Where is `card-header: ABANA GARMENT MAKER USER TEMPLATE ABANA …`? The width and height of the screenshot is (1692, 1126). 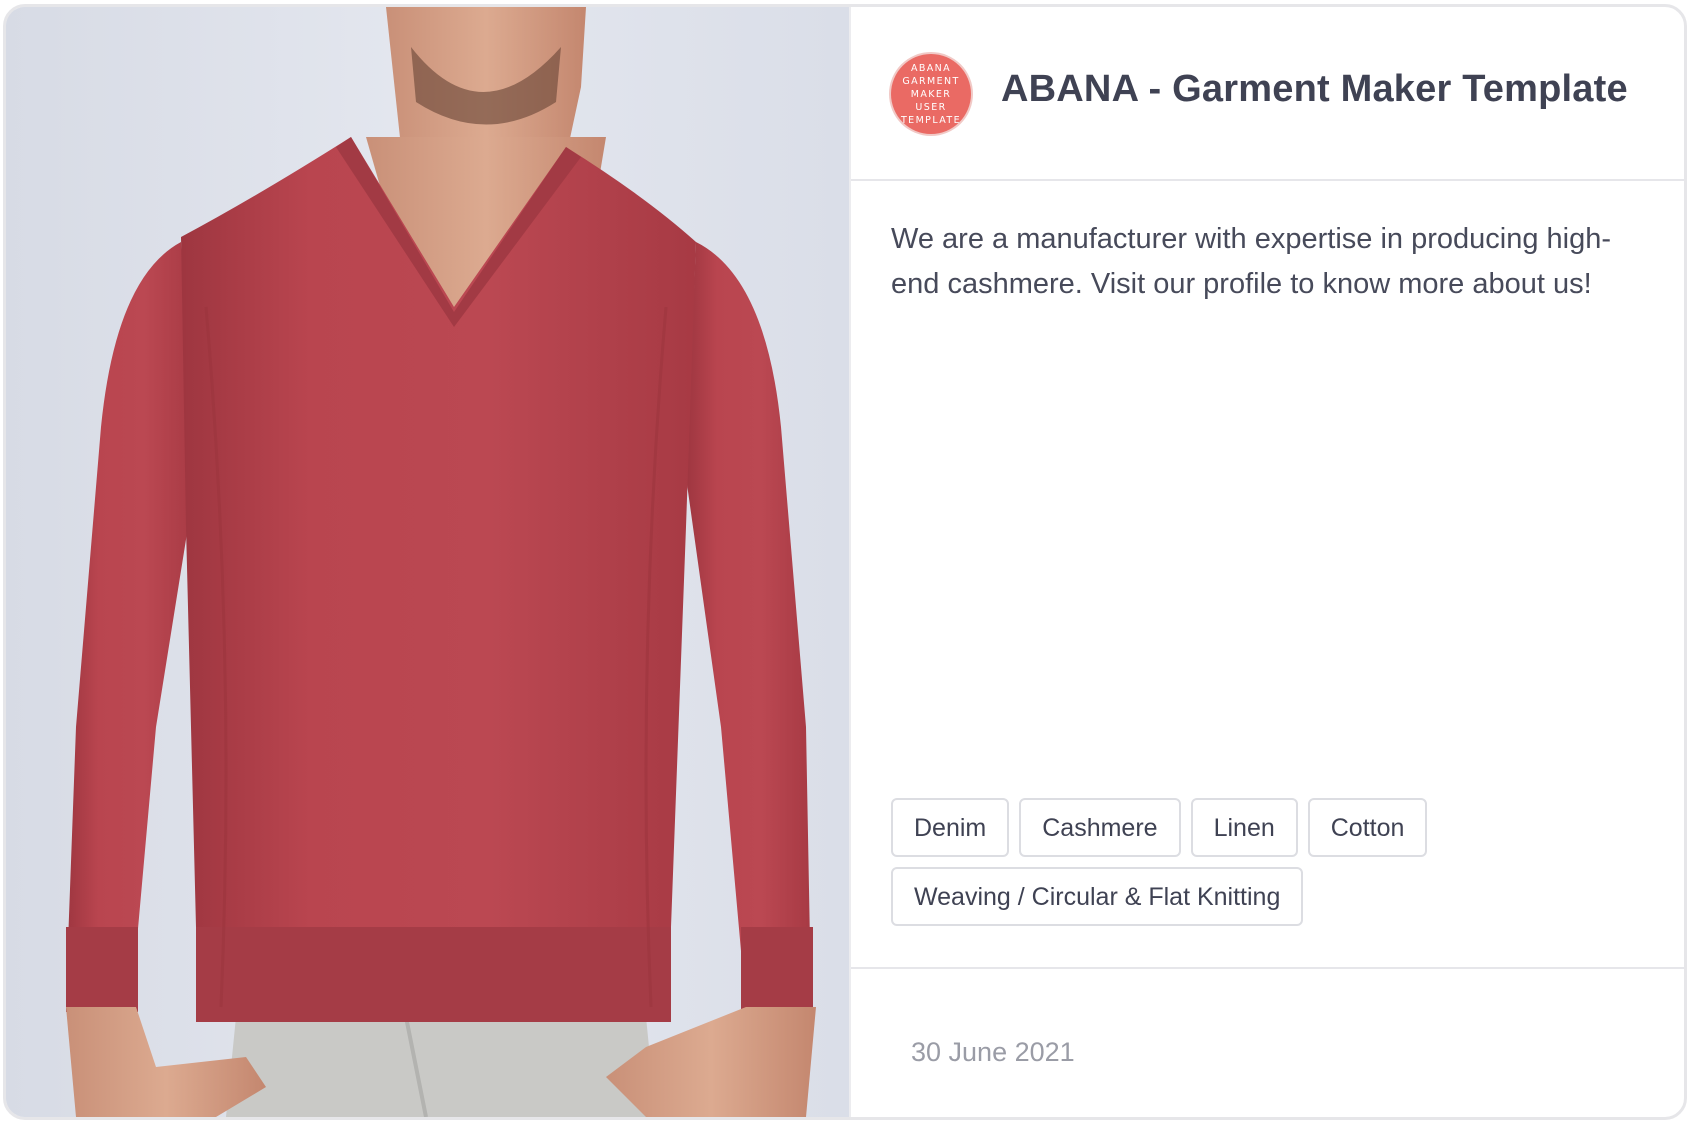
card-header: ABANA GARMENT MAKER USER TEMPLATE ABANA … is located at coordinates (1267, 94).